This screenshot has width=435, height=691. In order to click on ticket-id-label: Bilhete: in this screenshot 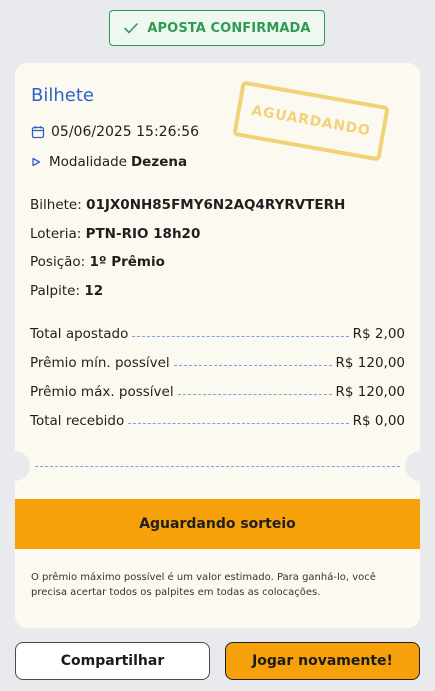, I will do `click(56, 205)`.